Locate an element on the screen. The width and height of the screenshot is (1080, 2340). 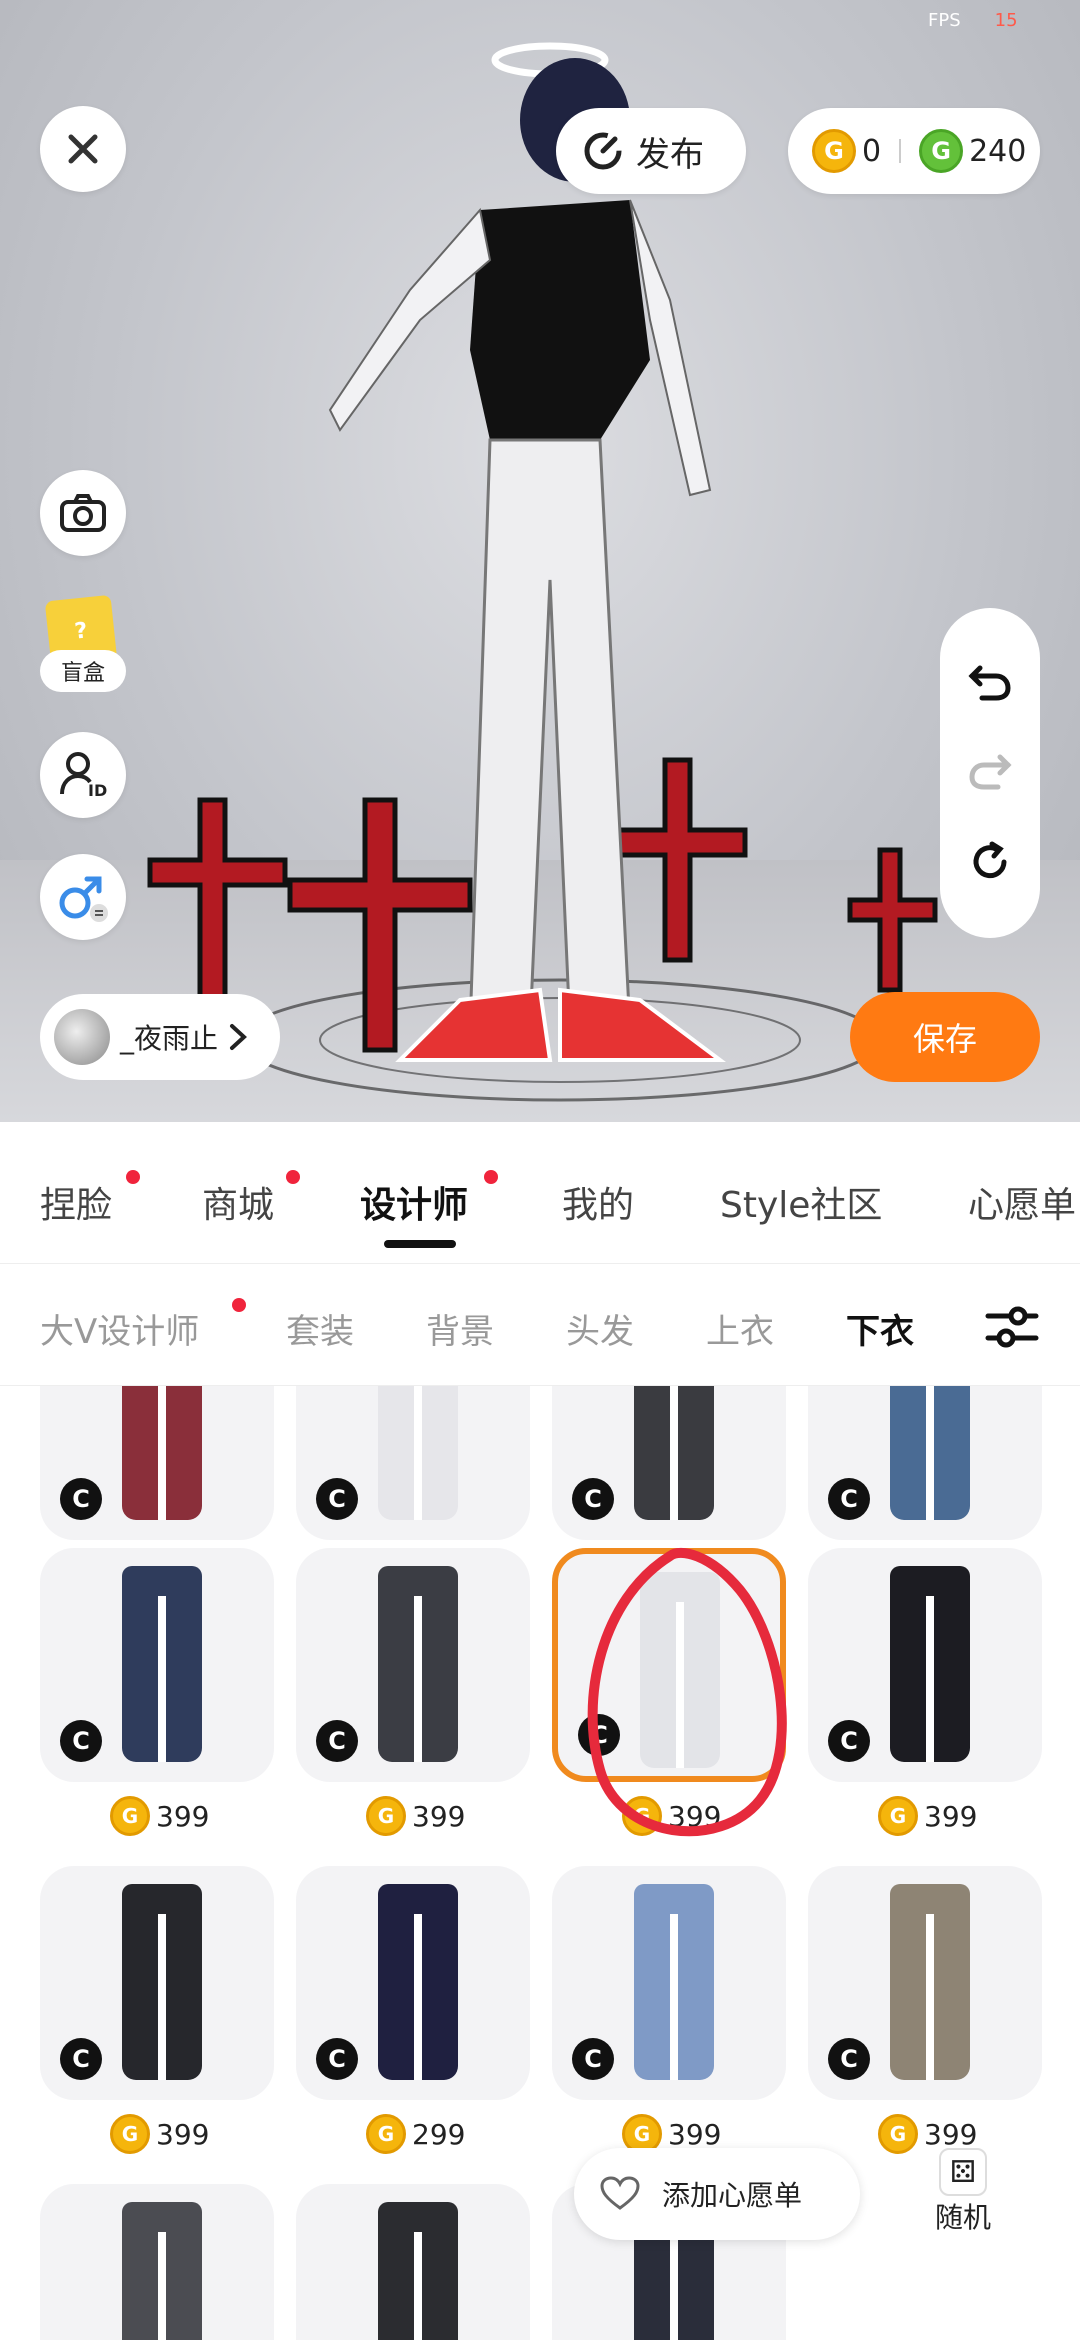
divider is located at coordinates (900, 151).